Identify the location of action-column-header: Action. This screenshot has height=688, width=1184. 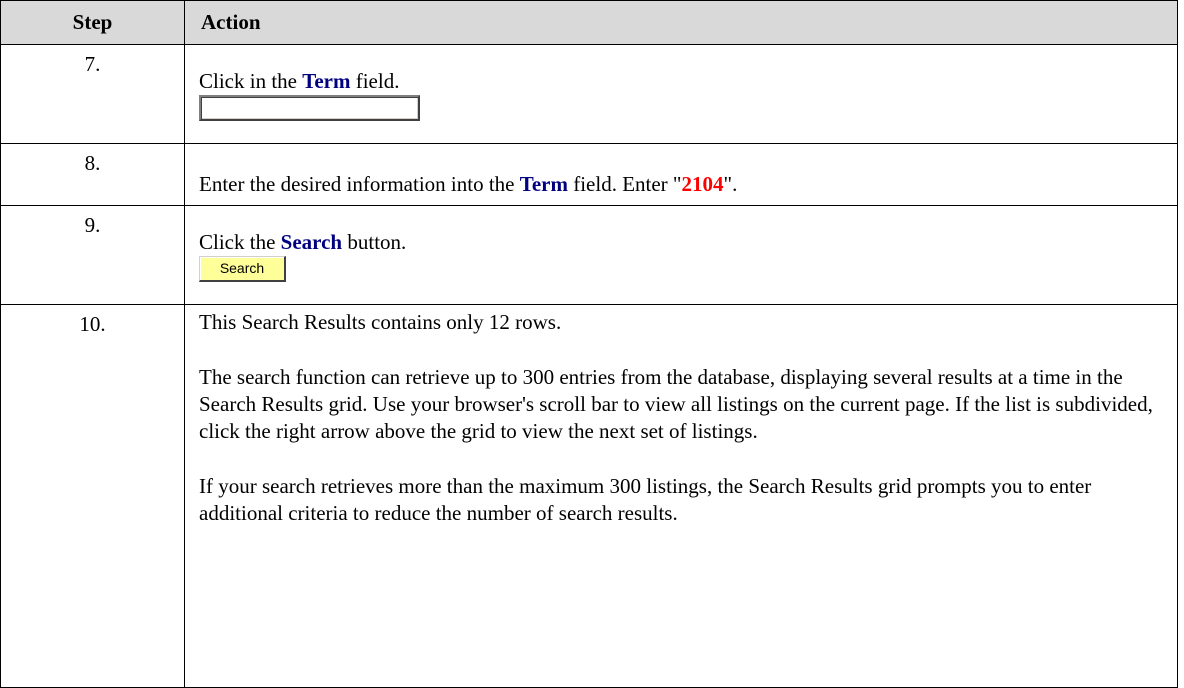
(681, 22).